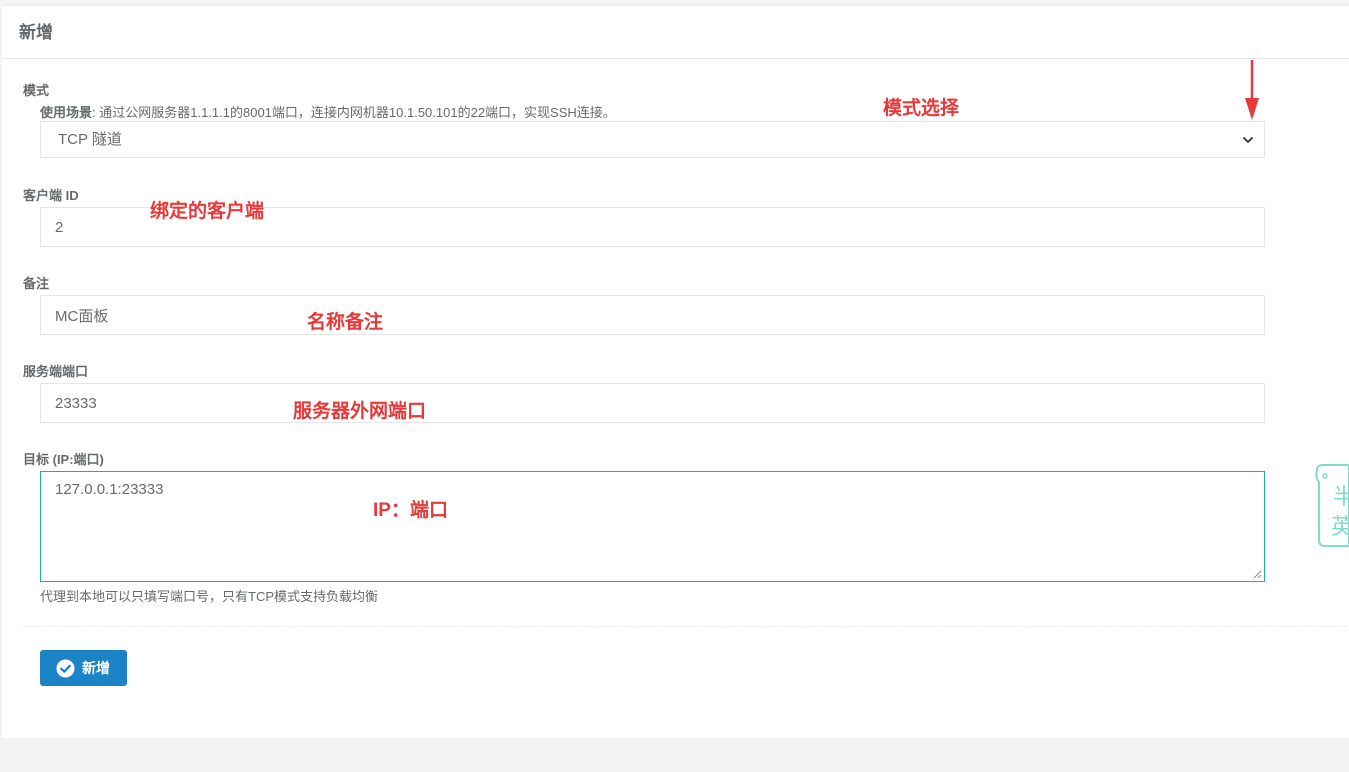 The height and width of the screenshot is (772, 1349). Describe the element at coordinates (65, 668) in the screenshot. I see `check-circle-icon` at that location.